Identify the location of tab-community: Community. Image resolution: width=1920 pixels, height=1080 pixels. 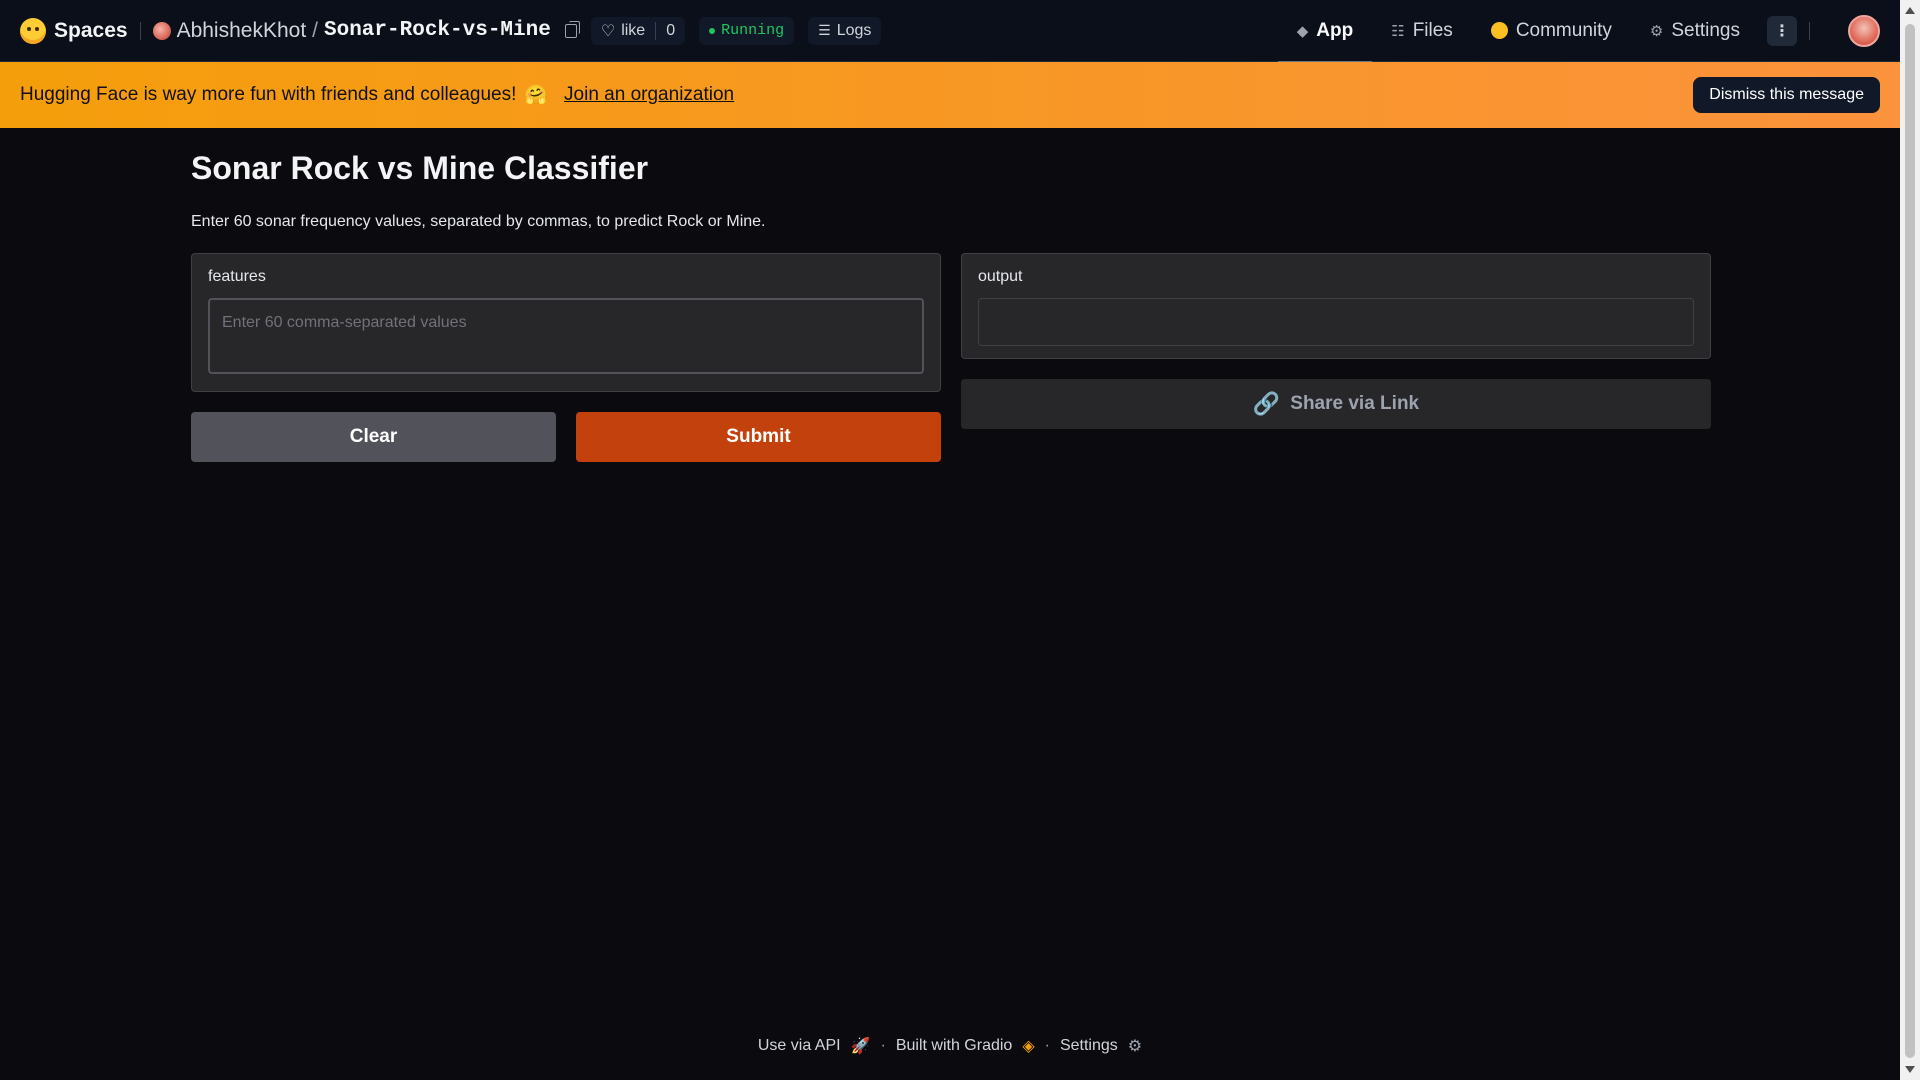
(1551, 31).